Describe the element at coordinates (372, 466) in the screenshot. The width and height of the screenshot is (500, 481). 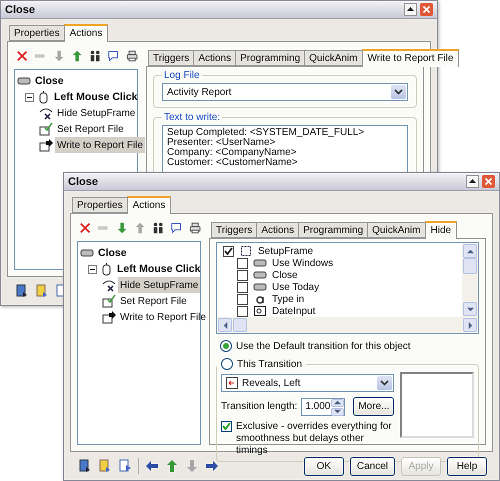
I see `dialog-button: Cancel` at that location.